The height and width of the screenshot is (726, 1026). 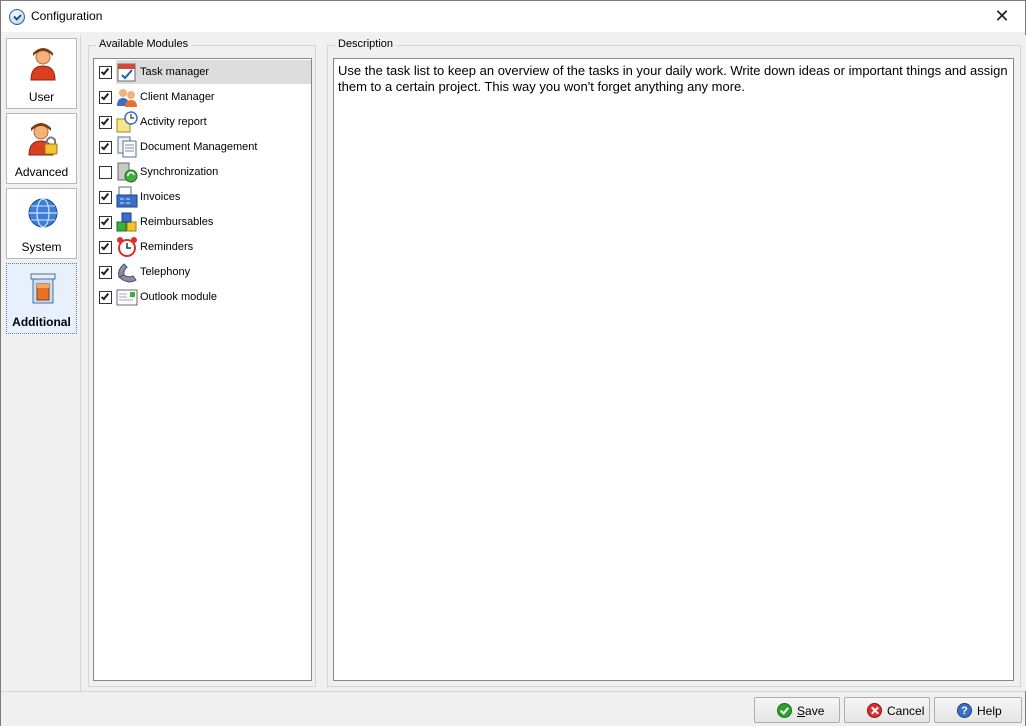 What do you see at coordinates (366, 44) in the screenshot?
I see `description-legend: Description` at bounding box center [366, 44].